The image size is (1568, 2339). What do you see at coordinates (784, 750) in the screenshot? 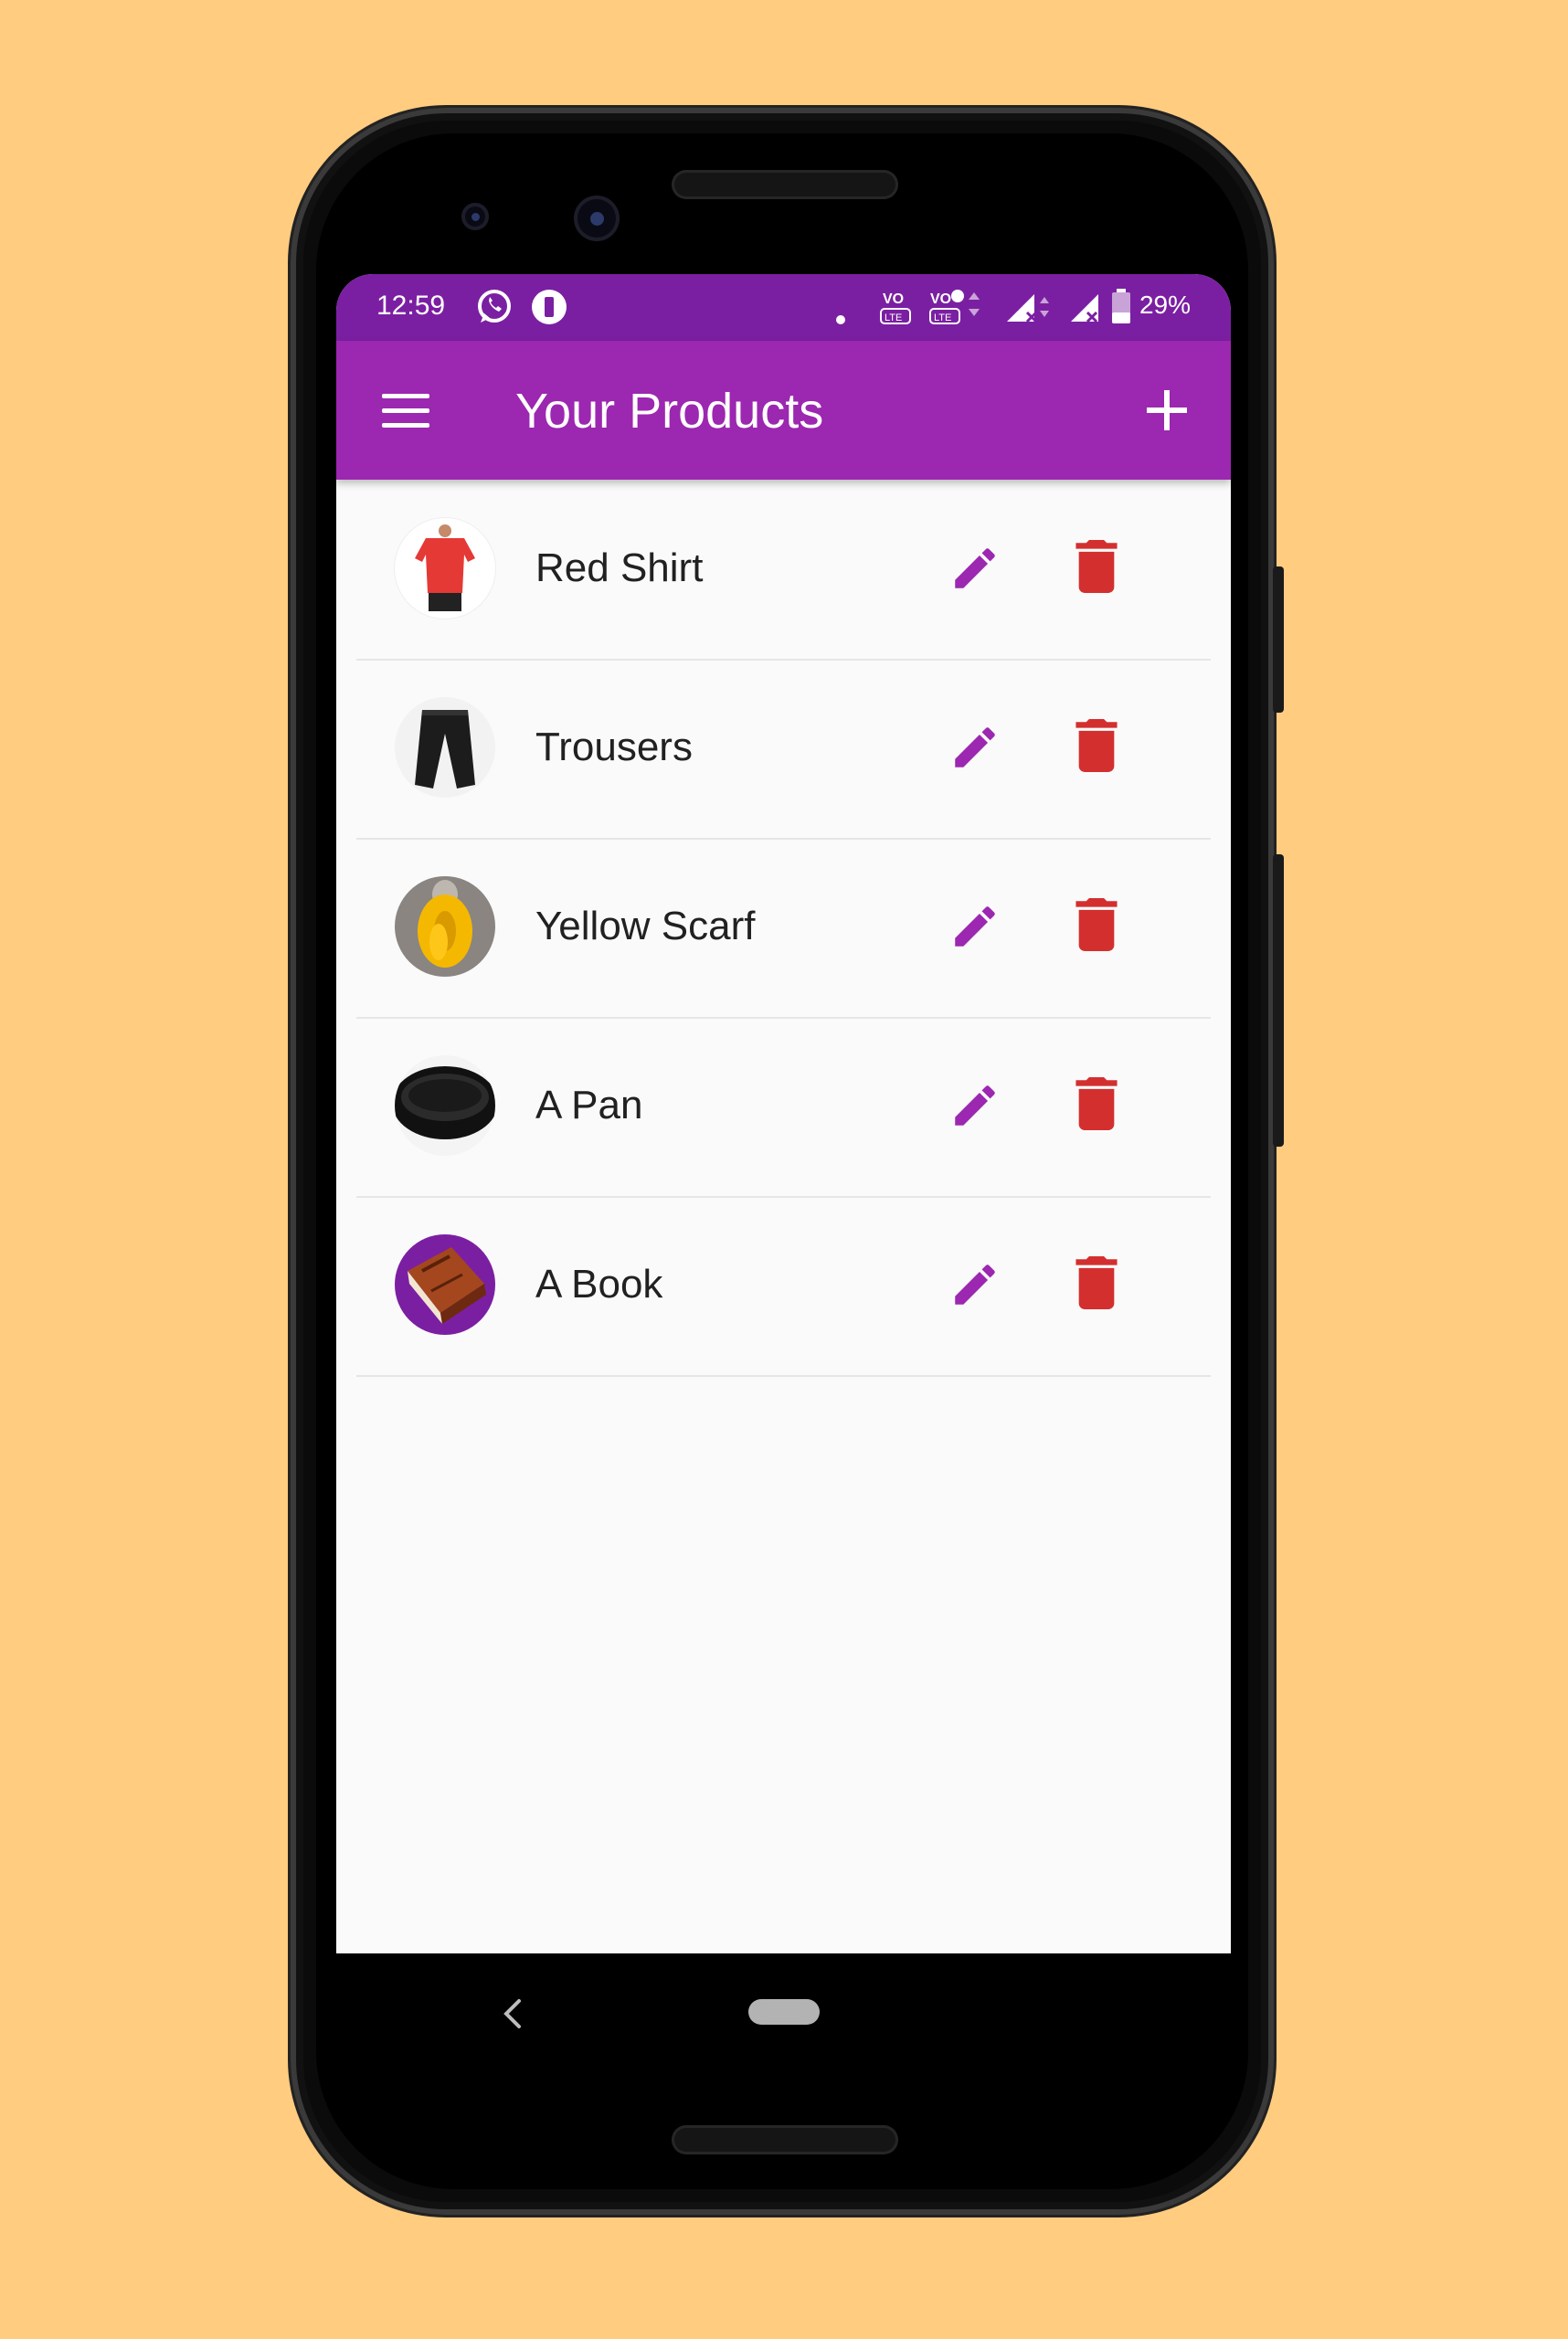
I see `product-row: Trousers` at bounding box center [784, 750].